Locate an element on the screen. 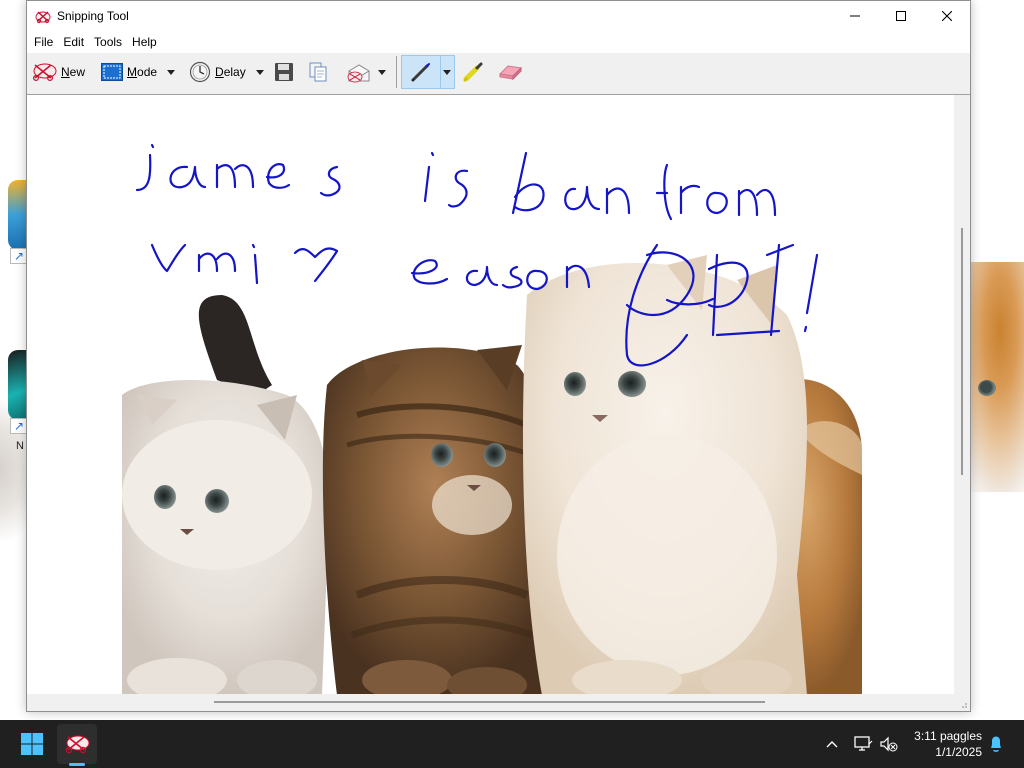  mode-label: Mode is located at coordinates (142, 72).